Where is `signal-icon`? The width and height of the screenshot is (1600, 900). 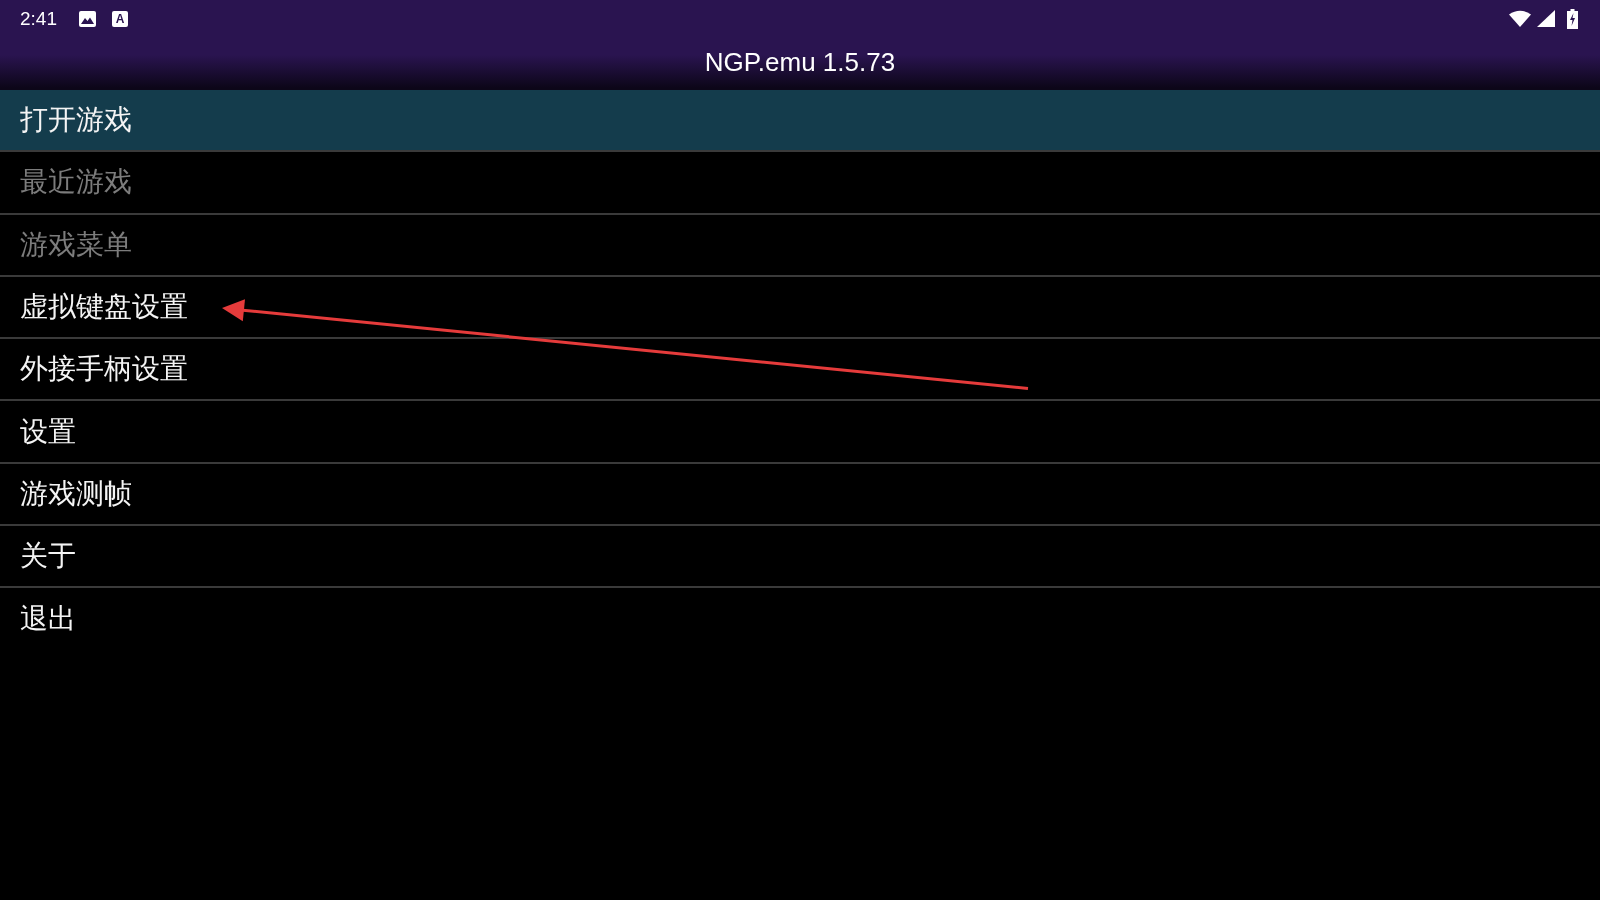
signal-icon is located at coordinates (1546, 18).